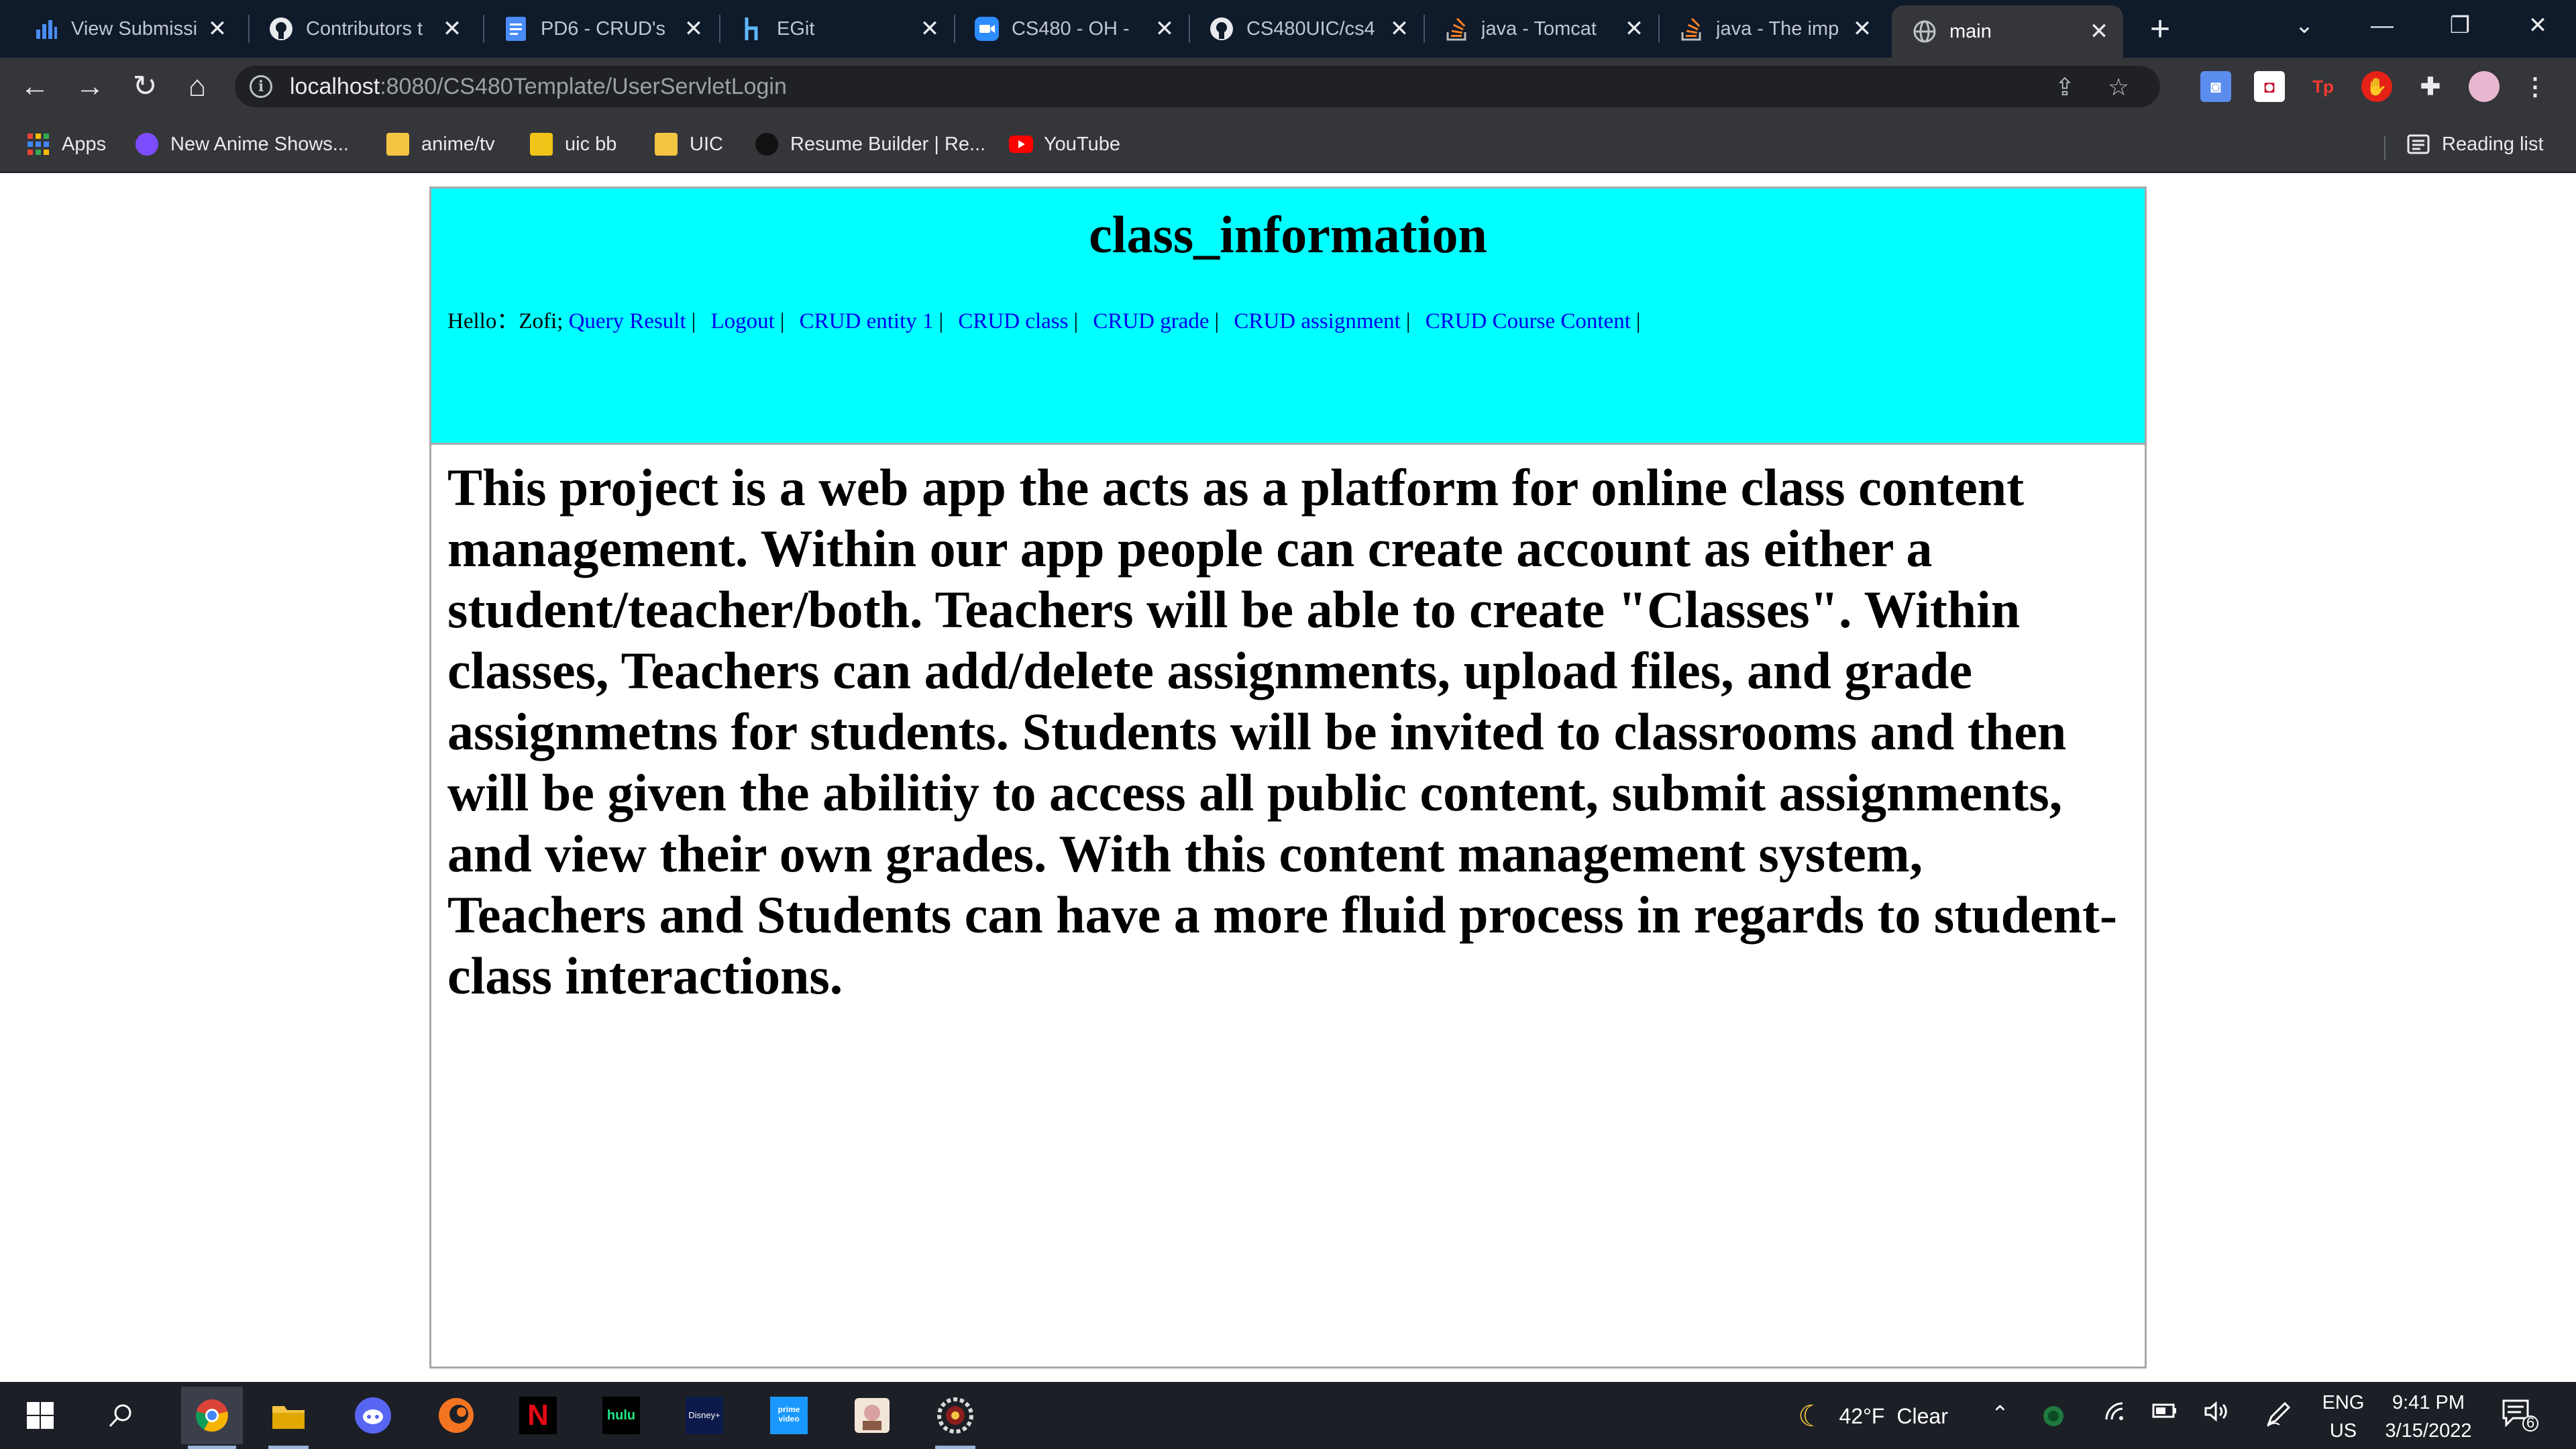 Image resolution: width=2576 pixels, height=1449 pixels. What do you see at coordinates (505, 321) in the screenshot?
I see `greeting: Hello：Zofi;` at bounding box center [505, 321].